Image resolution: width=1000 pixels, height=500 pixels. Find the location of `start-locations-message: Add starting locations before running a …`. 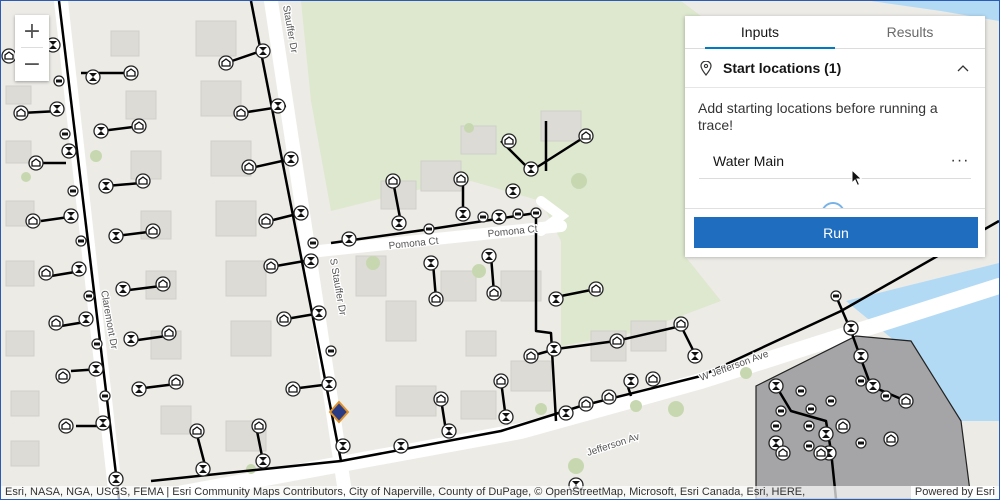

start-locations-message: Add starting locations before running a … is located at coordinates (818, 116).